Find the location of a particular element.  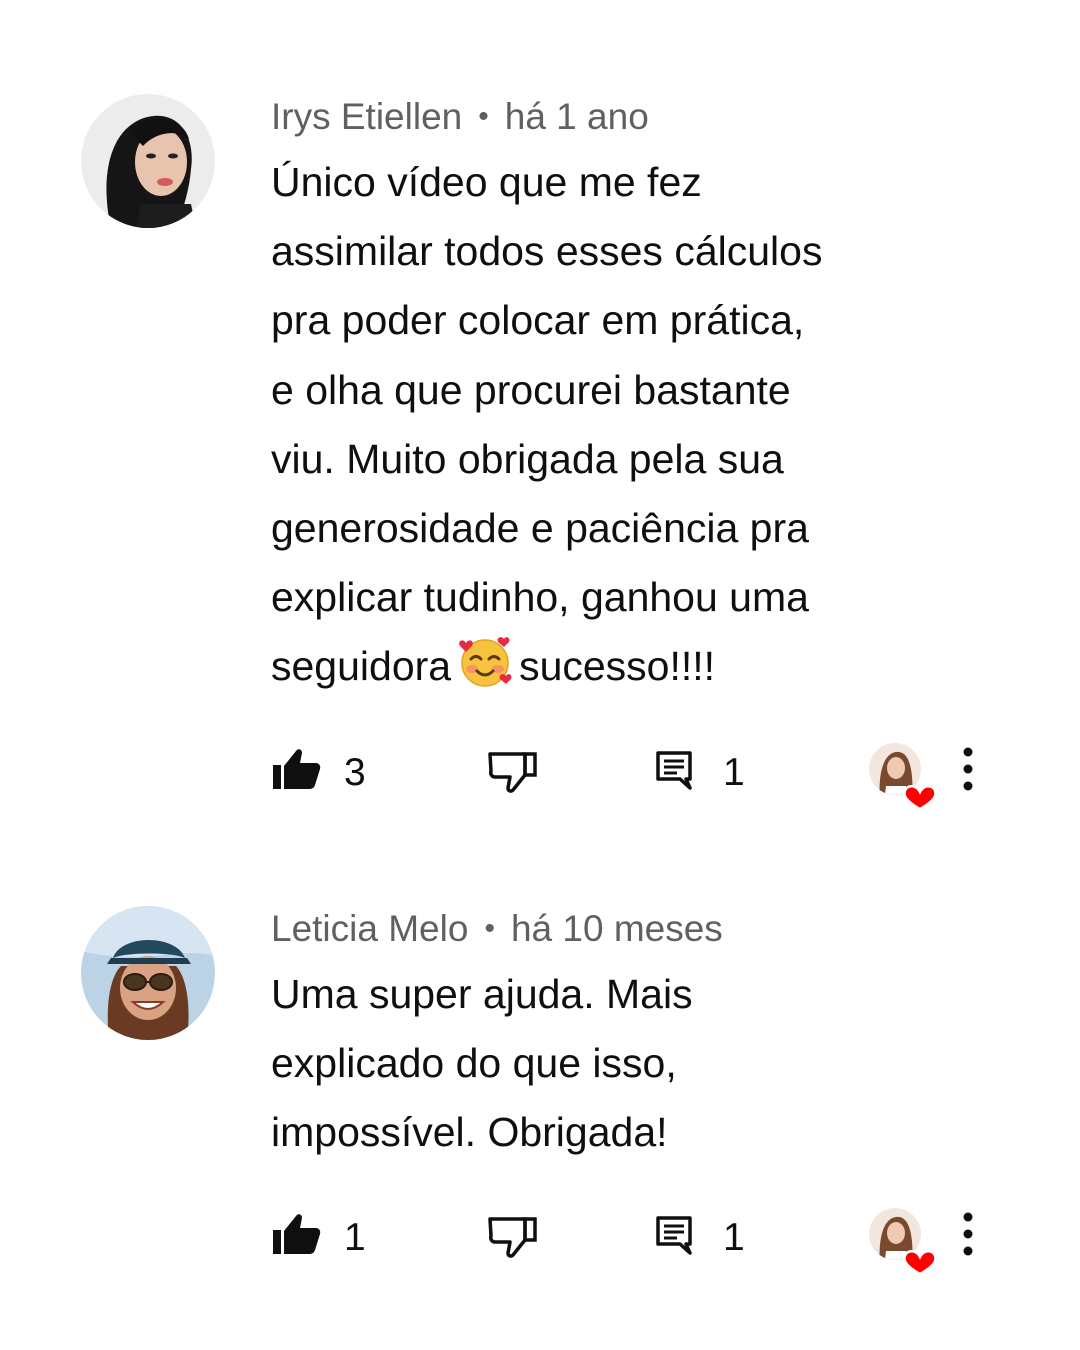

comment-text-line: viu. Muito obrigada pela sua is located at coordinates (527, 458).